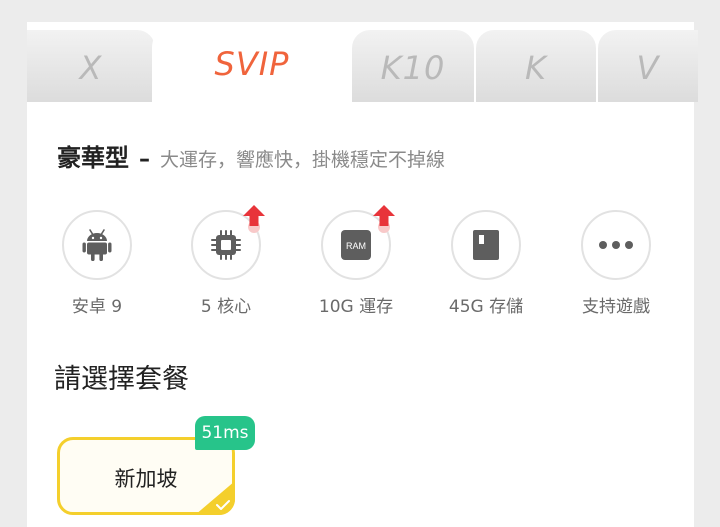  Describe the element at coordinates (486, 307) in the screenshot. I see `feature-label: 45G 存儲` at that location.